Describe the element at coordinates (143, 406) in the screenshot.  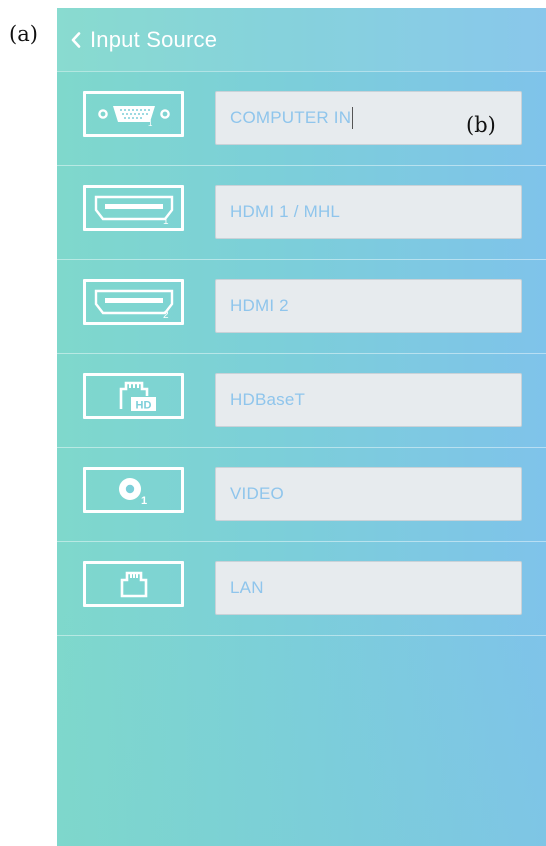
I see `svg-text: HD` at that location.